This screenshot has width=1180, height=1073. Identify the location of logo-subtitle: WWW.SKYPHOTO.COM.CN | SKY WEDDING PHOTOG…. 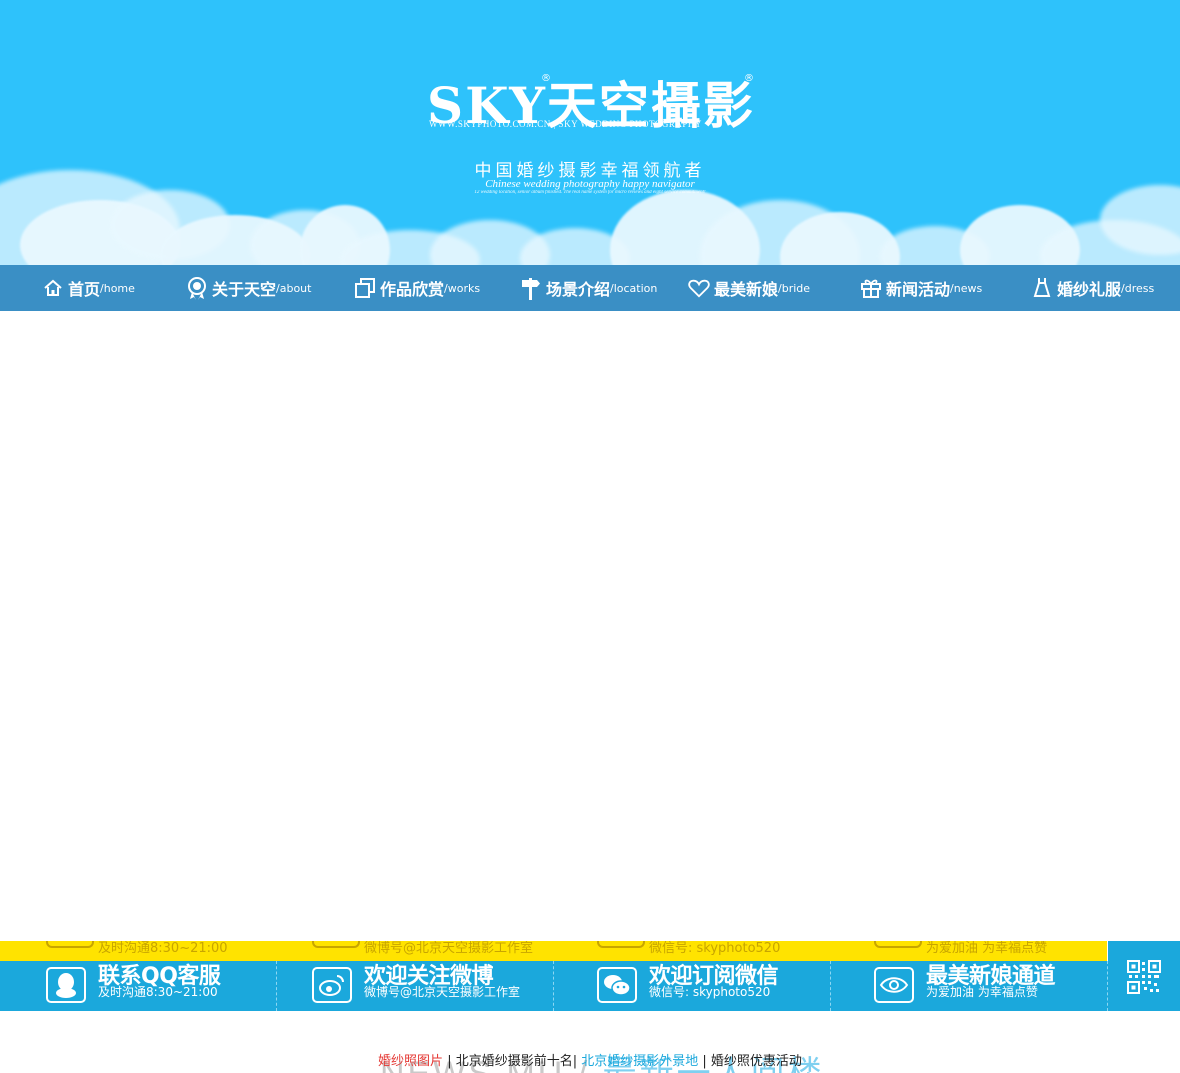
(565, 124).